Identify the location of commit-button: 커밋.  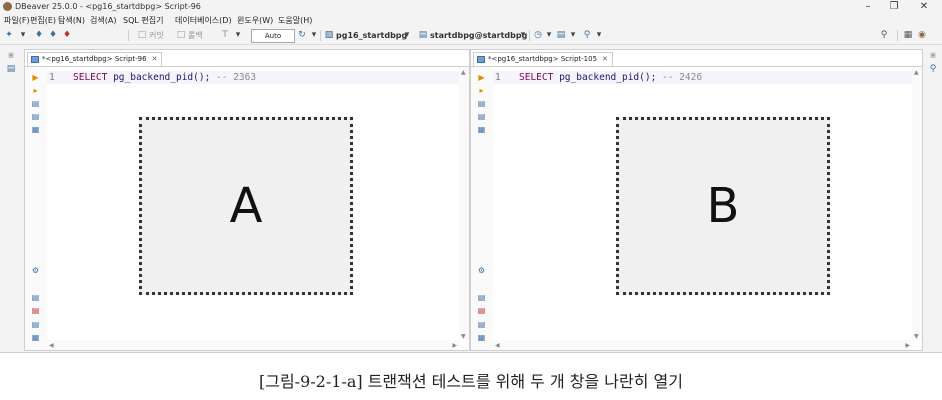
(156, 35).